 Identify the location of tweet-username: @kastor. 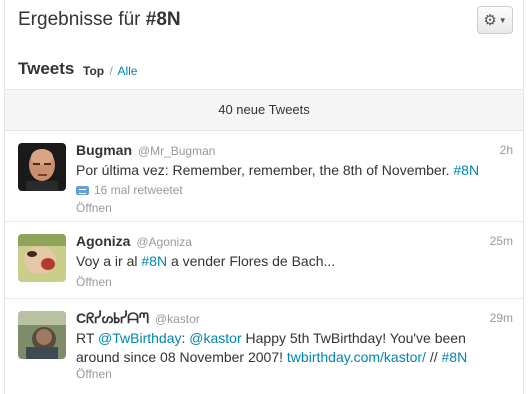
(177, 319).